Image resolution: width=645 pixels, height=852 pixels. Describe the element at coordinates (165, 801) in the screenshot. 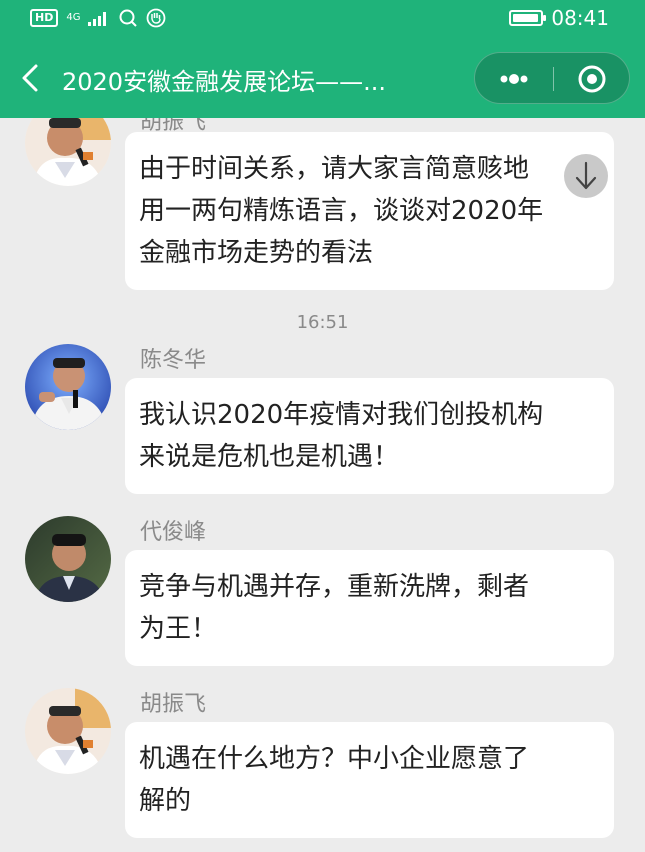

I see `message-line: 解的` at that location.